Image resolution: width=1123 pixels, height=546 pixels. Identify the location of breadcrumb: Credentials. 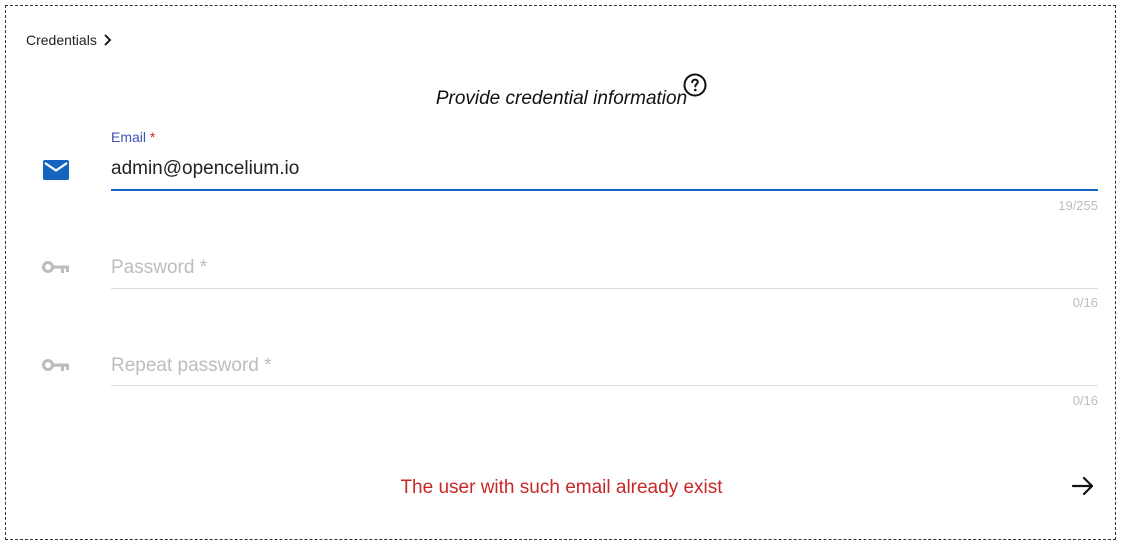
(69, 40).